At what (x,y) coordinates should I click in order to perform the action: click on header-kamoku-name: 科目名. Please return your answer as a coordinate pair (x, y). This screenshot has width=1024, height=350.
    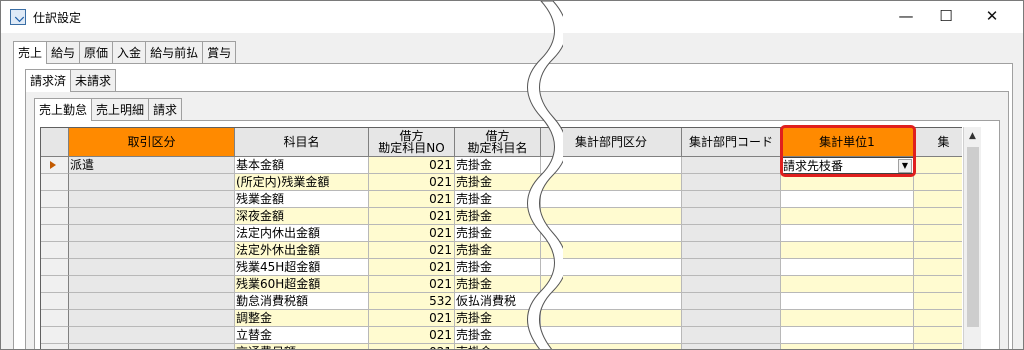
    Looking at the image, I should click on (302, 142).